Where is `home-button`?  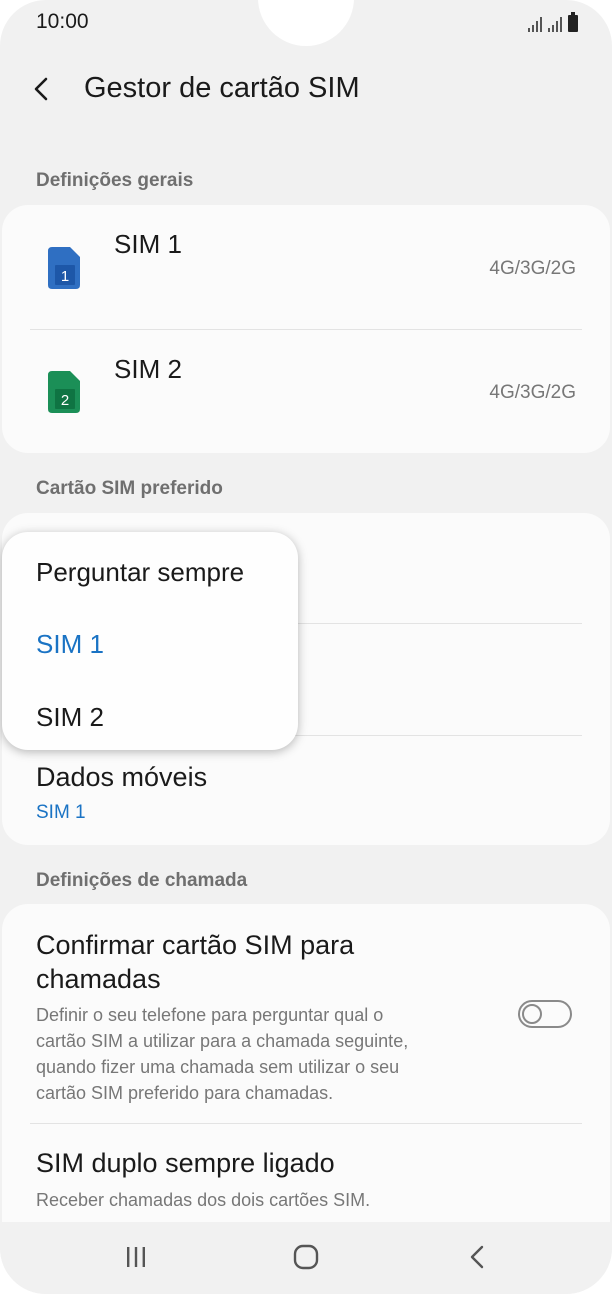 home-button is located at coordinates (306, 1257).